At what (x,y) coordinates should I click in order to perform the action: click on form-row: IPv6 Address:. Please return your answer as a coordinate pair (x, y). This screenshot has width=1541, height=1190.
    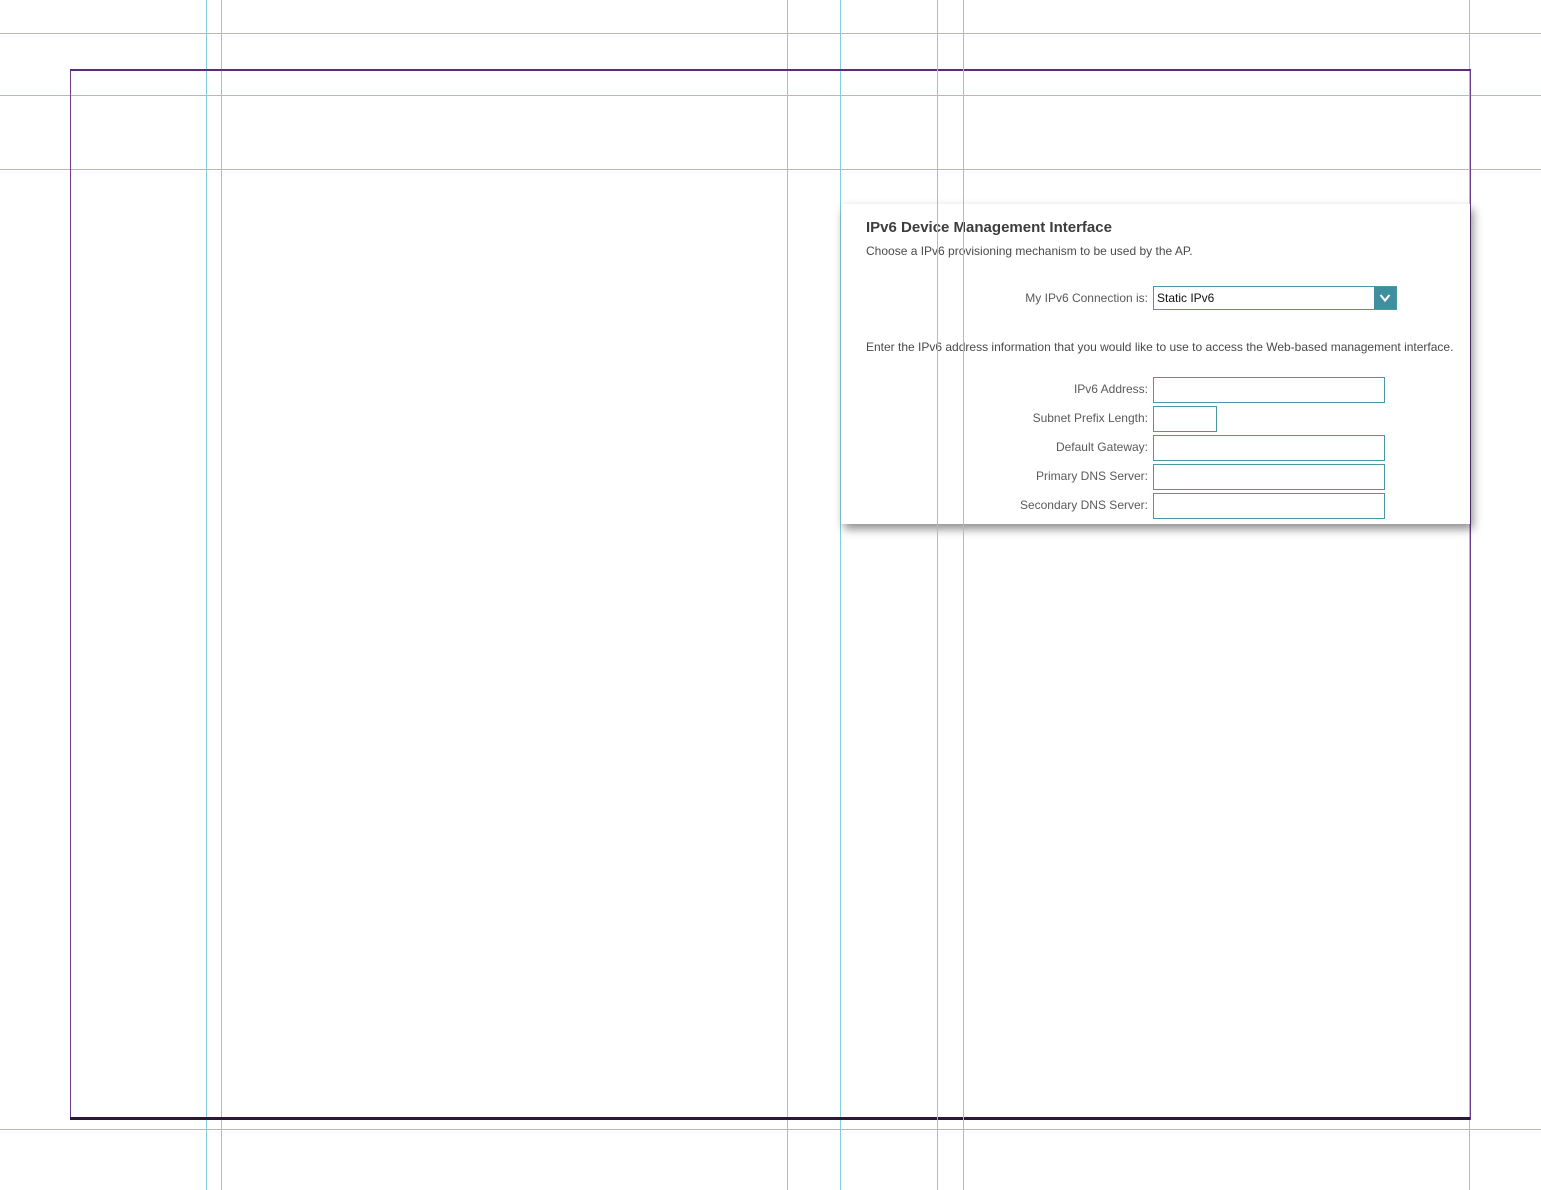
    Looking at the image, I should click on (1155, 390).